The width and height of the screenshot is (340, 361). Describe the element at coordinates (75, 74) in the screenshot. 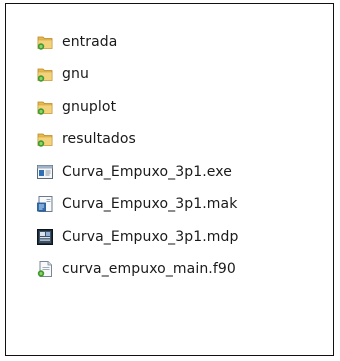

I see `file-name: gnu` at that location.